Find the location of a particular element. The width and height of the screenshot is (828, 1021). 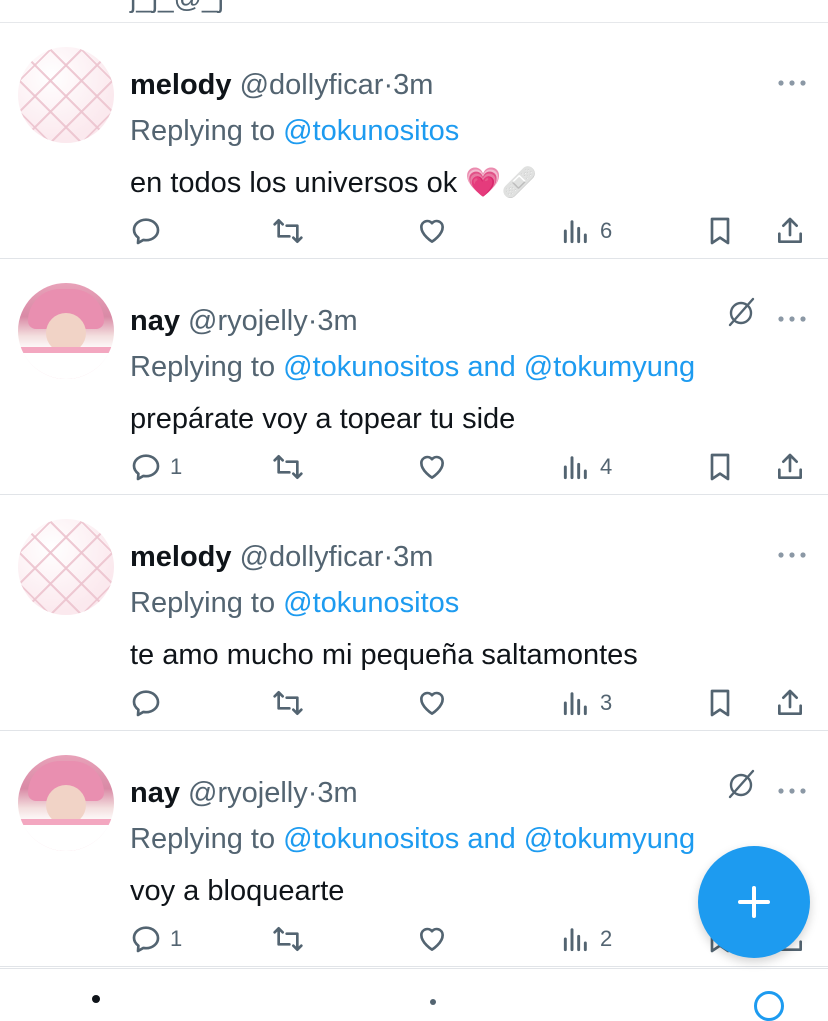

previous-tweet-cutoff: j_j_@_j is located at coordinates (414, 11).